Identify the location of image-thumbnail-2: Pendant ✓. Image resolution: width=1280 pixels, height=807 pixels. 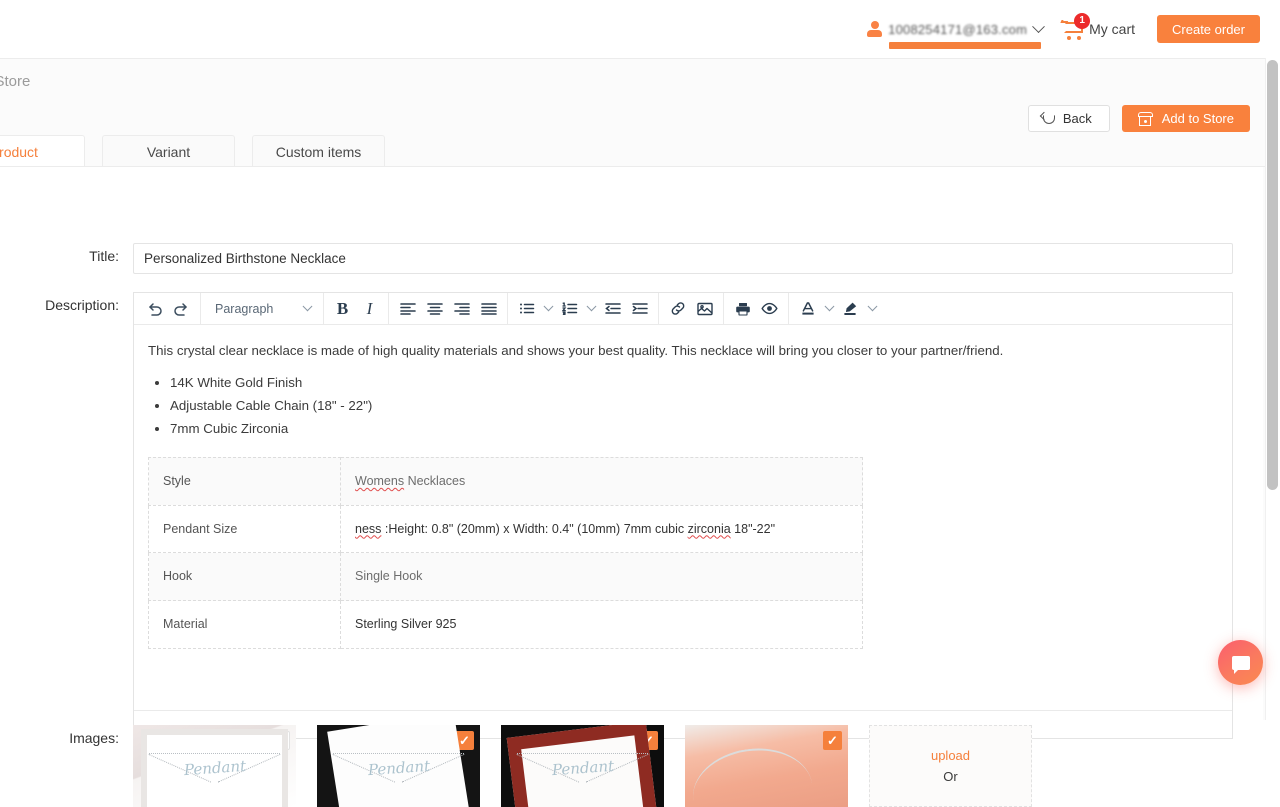
(398, 766).